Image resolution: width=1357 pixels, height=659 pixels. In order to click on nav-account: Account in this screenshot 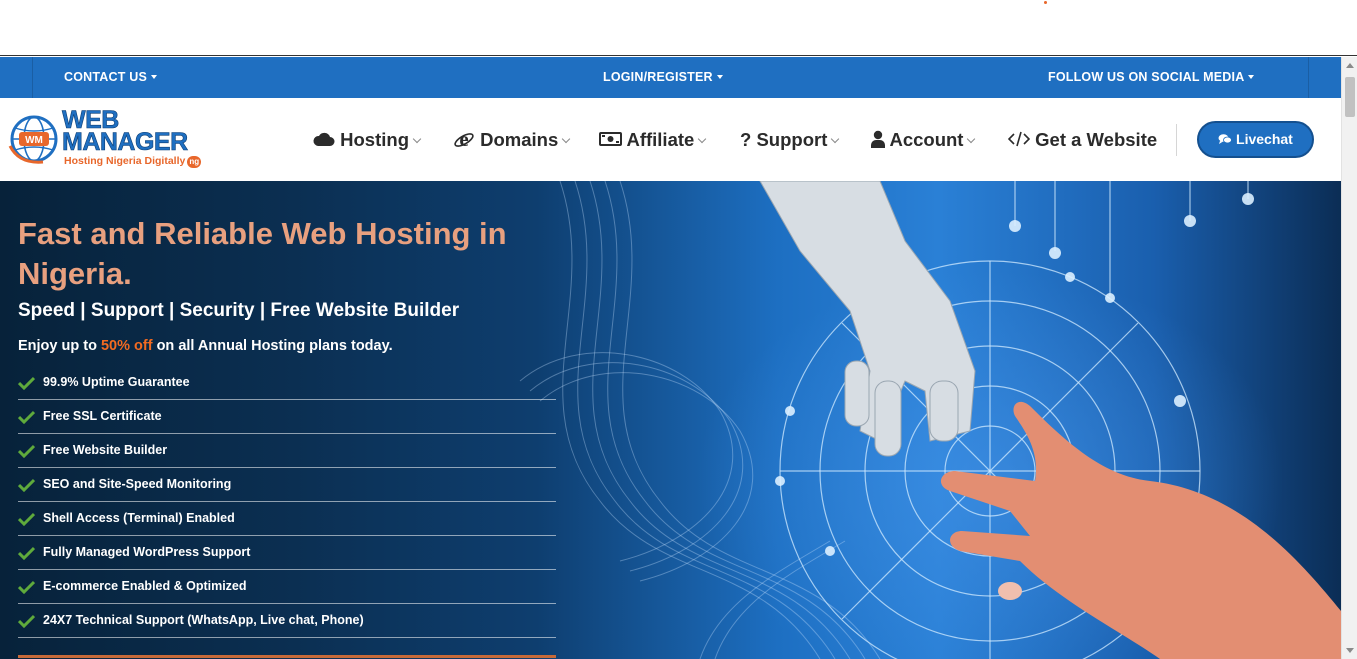, I will do `click(923, 140)`.